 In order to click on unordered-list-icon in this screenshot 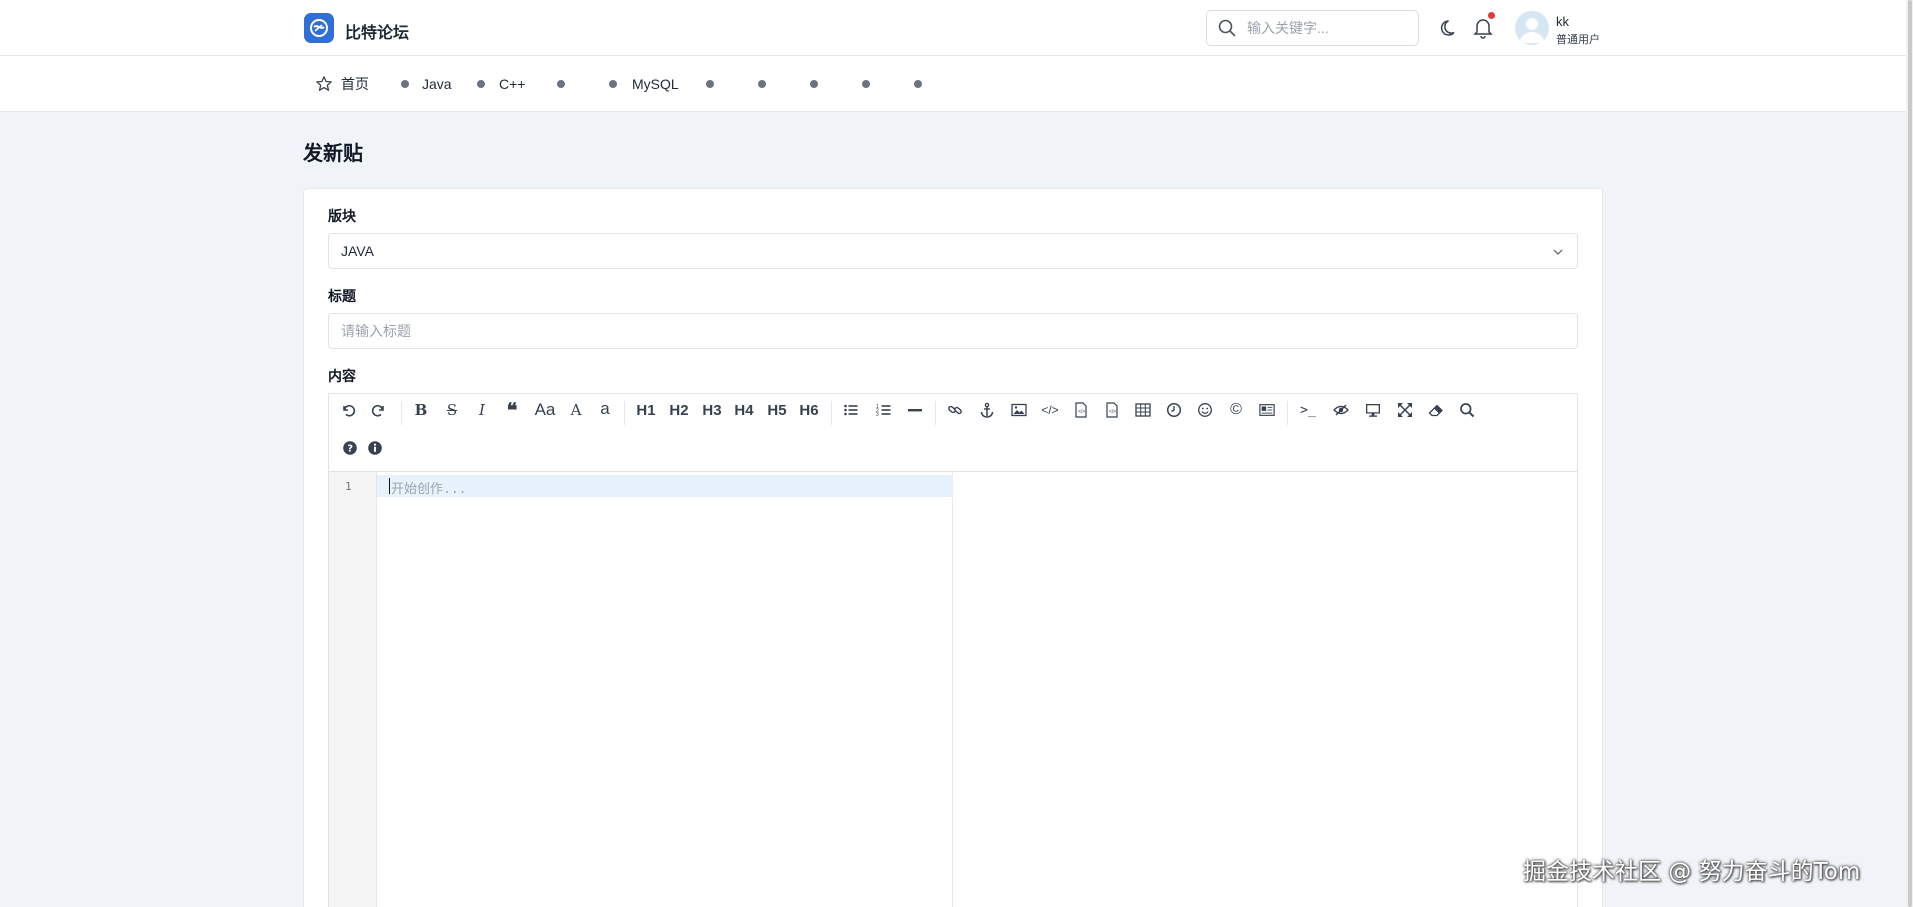, I will do `click(851, 410)`.